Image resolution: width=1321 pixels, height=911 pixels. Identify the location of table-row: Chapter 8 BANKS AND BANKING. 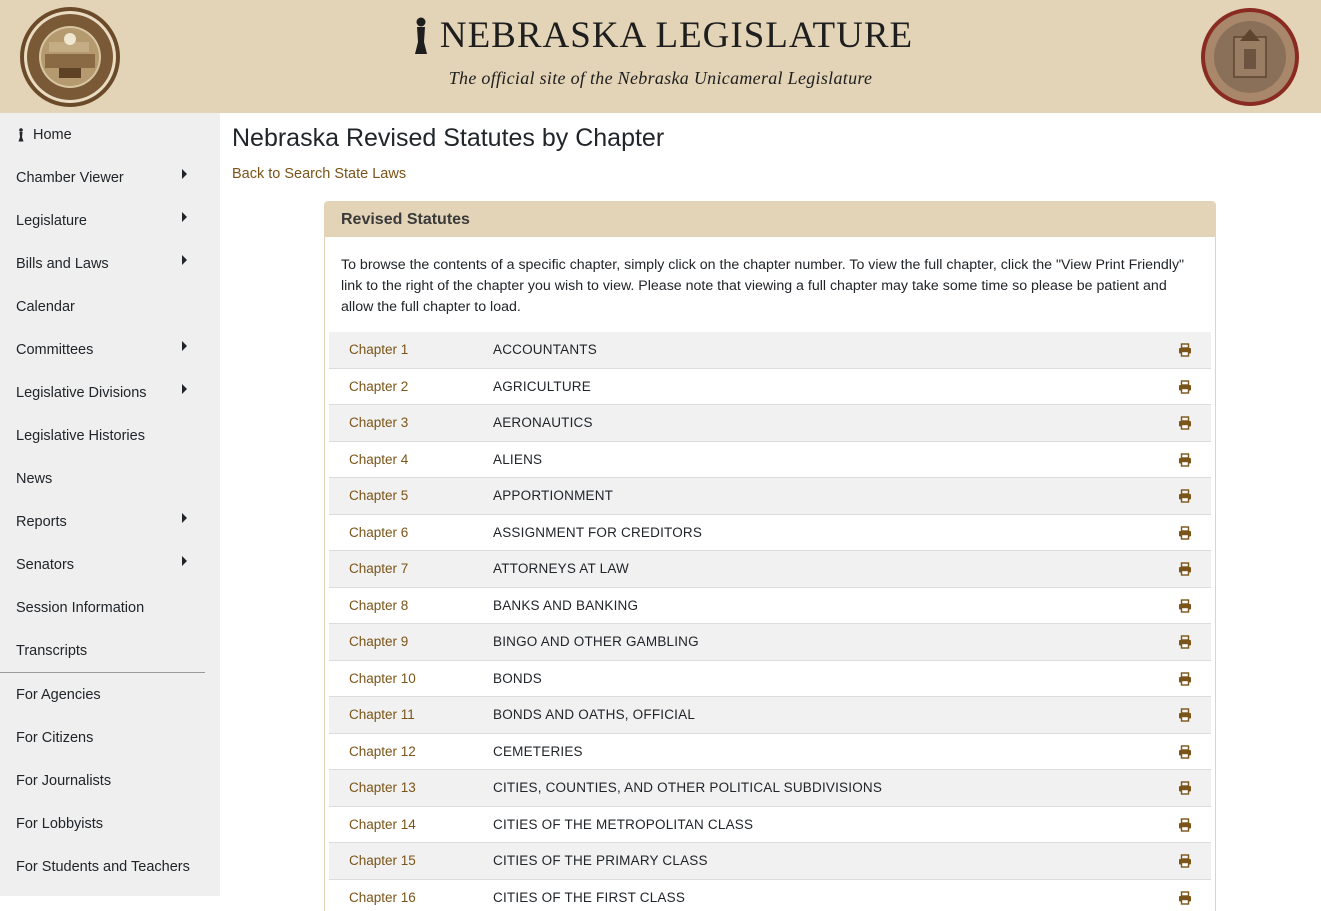
(770, 606).